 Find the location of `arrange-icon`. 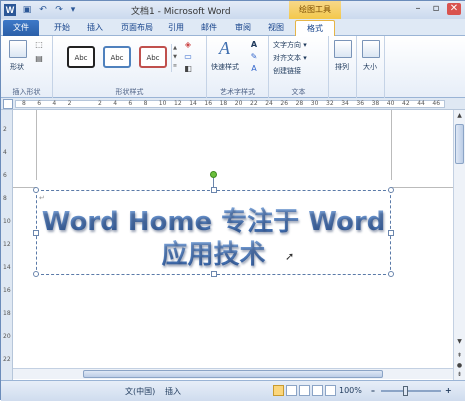

arrange-icon is located at coordinates (343, 49).